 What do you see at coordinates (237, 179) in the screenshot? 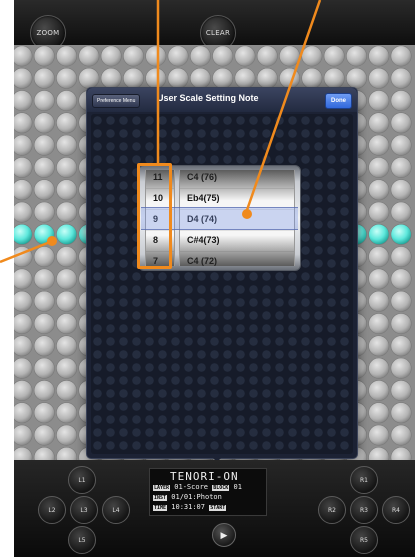
I see `picker-note-row: C4 (76)` at bounding box center [237, 179].